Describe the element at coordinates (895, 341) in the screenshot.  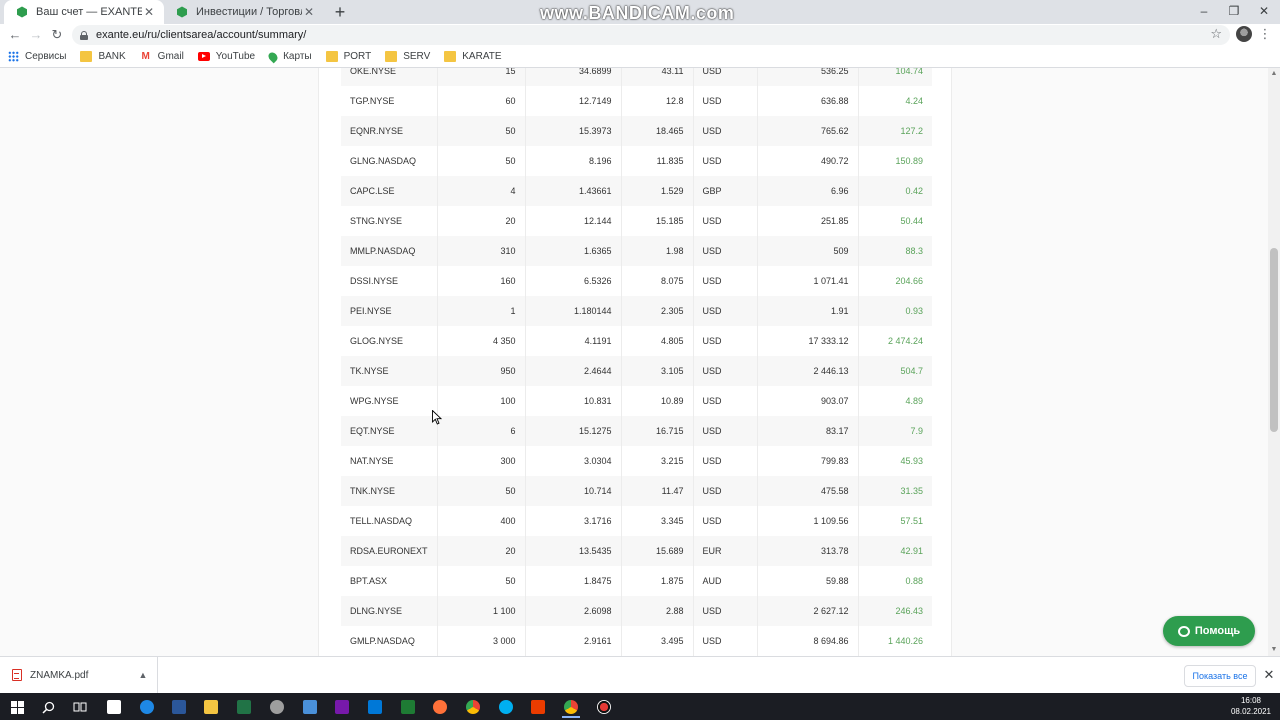
I see `pnl-cell: 2 474.24` at that location.